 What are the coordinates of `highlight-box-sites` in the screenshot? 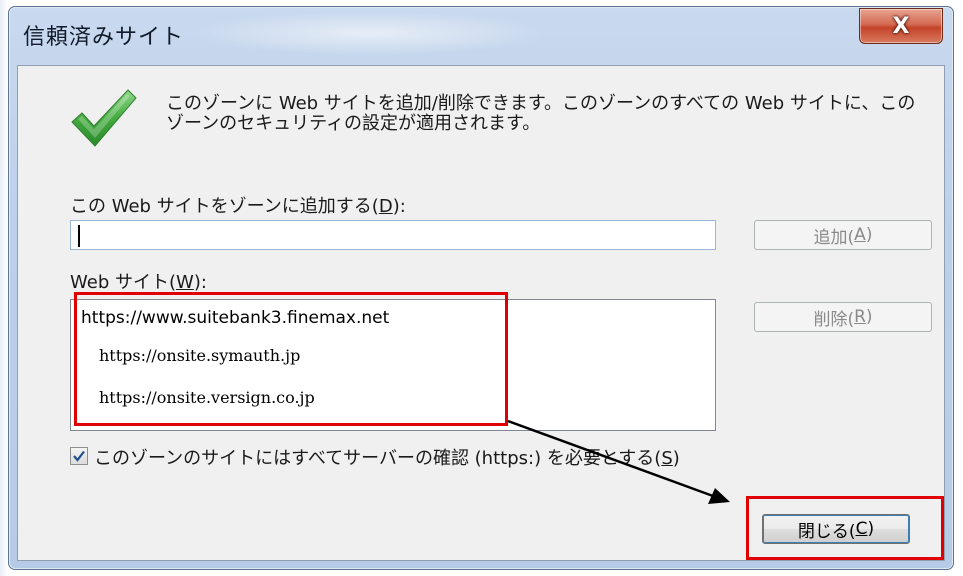 It's located at (291, 359).